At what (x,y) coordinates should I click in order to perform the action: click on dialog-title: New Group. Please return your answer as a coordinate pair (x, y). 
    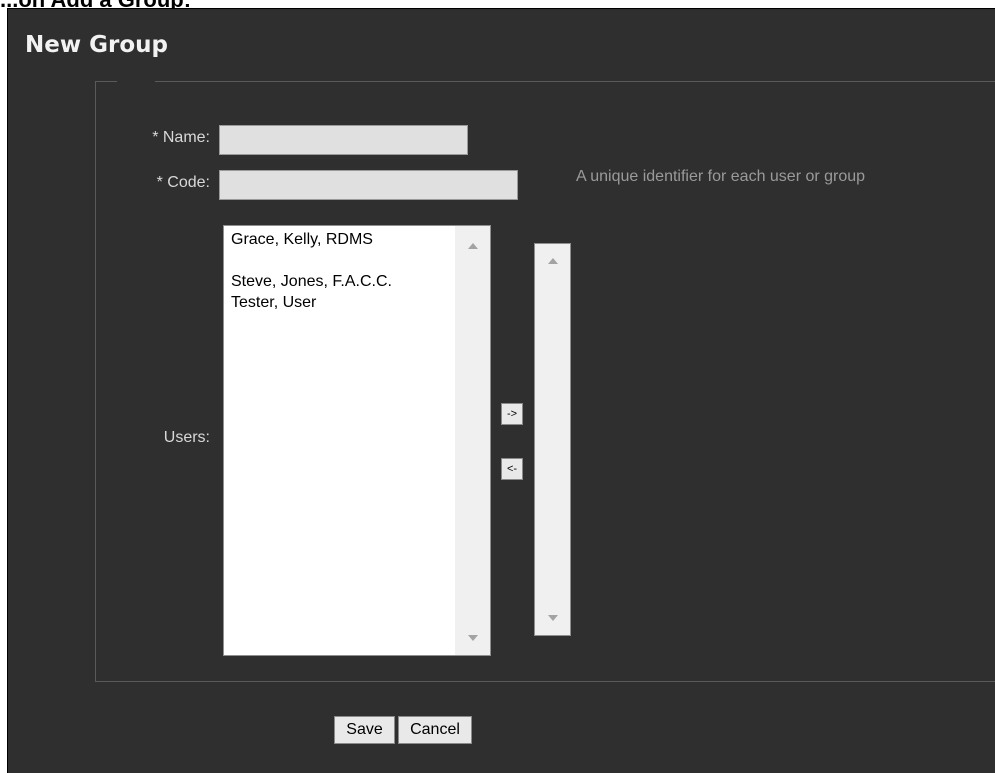
    Looking at the image, I should click on (96, 45).